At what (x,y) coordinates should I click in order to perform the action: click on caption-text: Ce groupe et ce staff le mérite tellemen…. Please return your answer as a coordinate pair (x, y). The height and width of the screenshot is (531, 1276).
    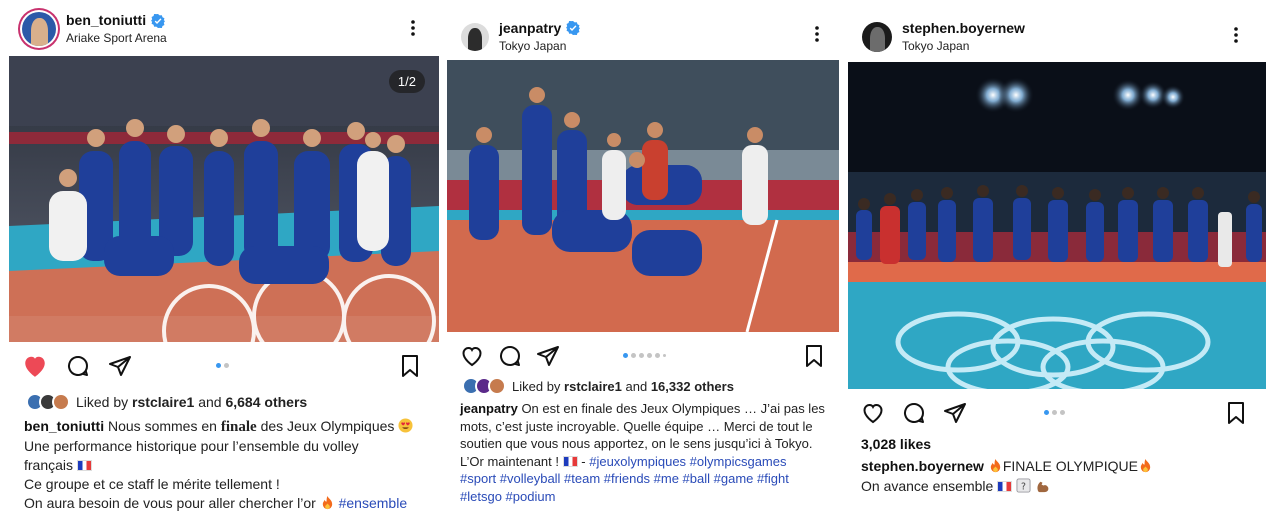
    Looking at the image, I should click on (152, 484).